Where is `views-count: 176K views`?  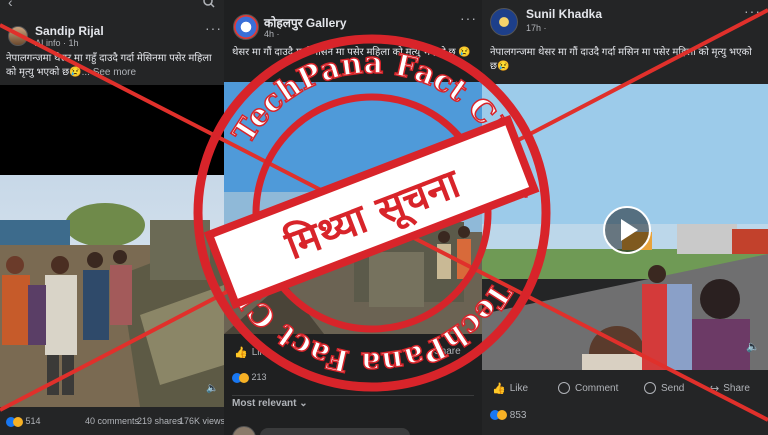 views-count: 176K views is located at coordinates (201, 421).